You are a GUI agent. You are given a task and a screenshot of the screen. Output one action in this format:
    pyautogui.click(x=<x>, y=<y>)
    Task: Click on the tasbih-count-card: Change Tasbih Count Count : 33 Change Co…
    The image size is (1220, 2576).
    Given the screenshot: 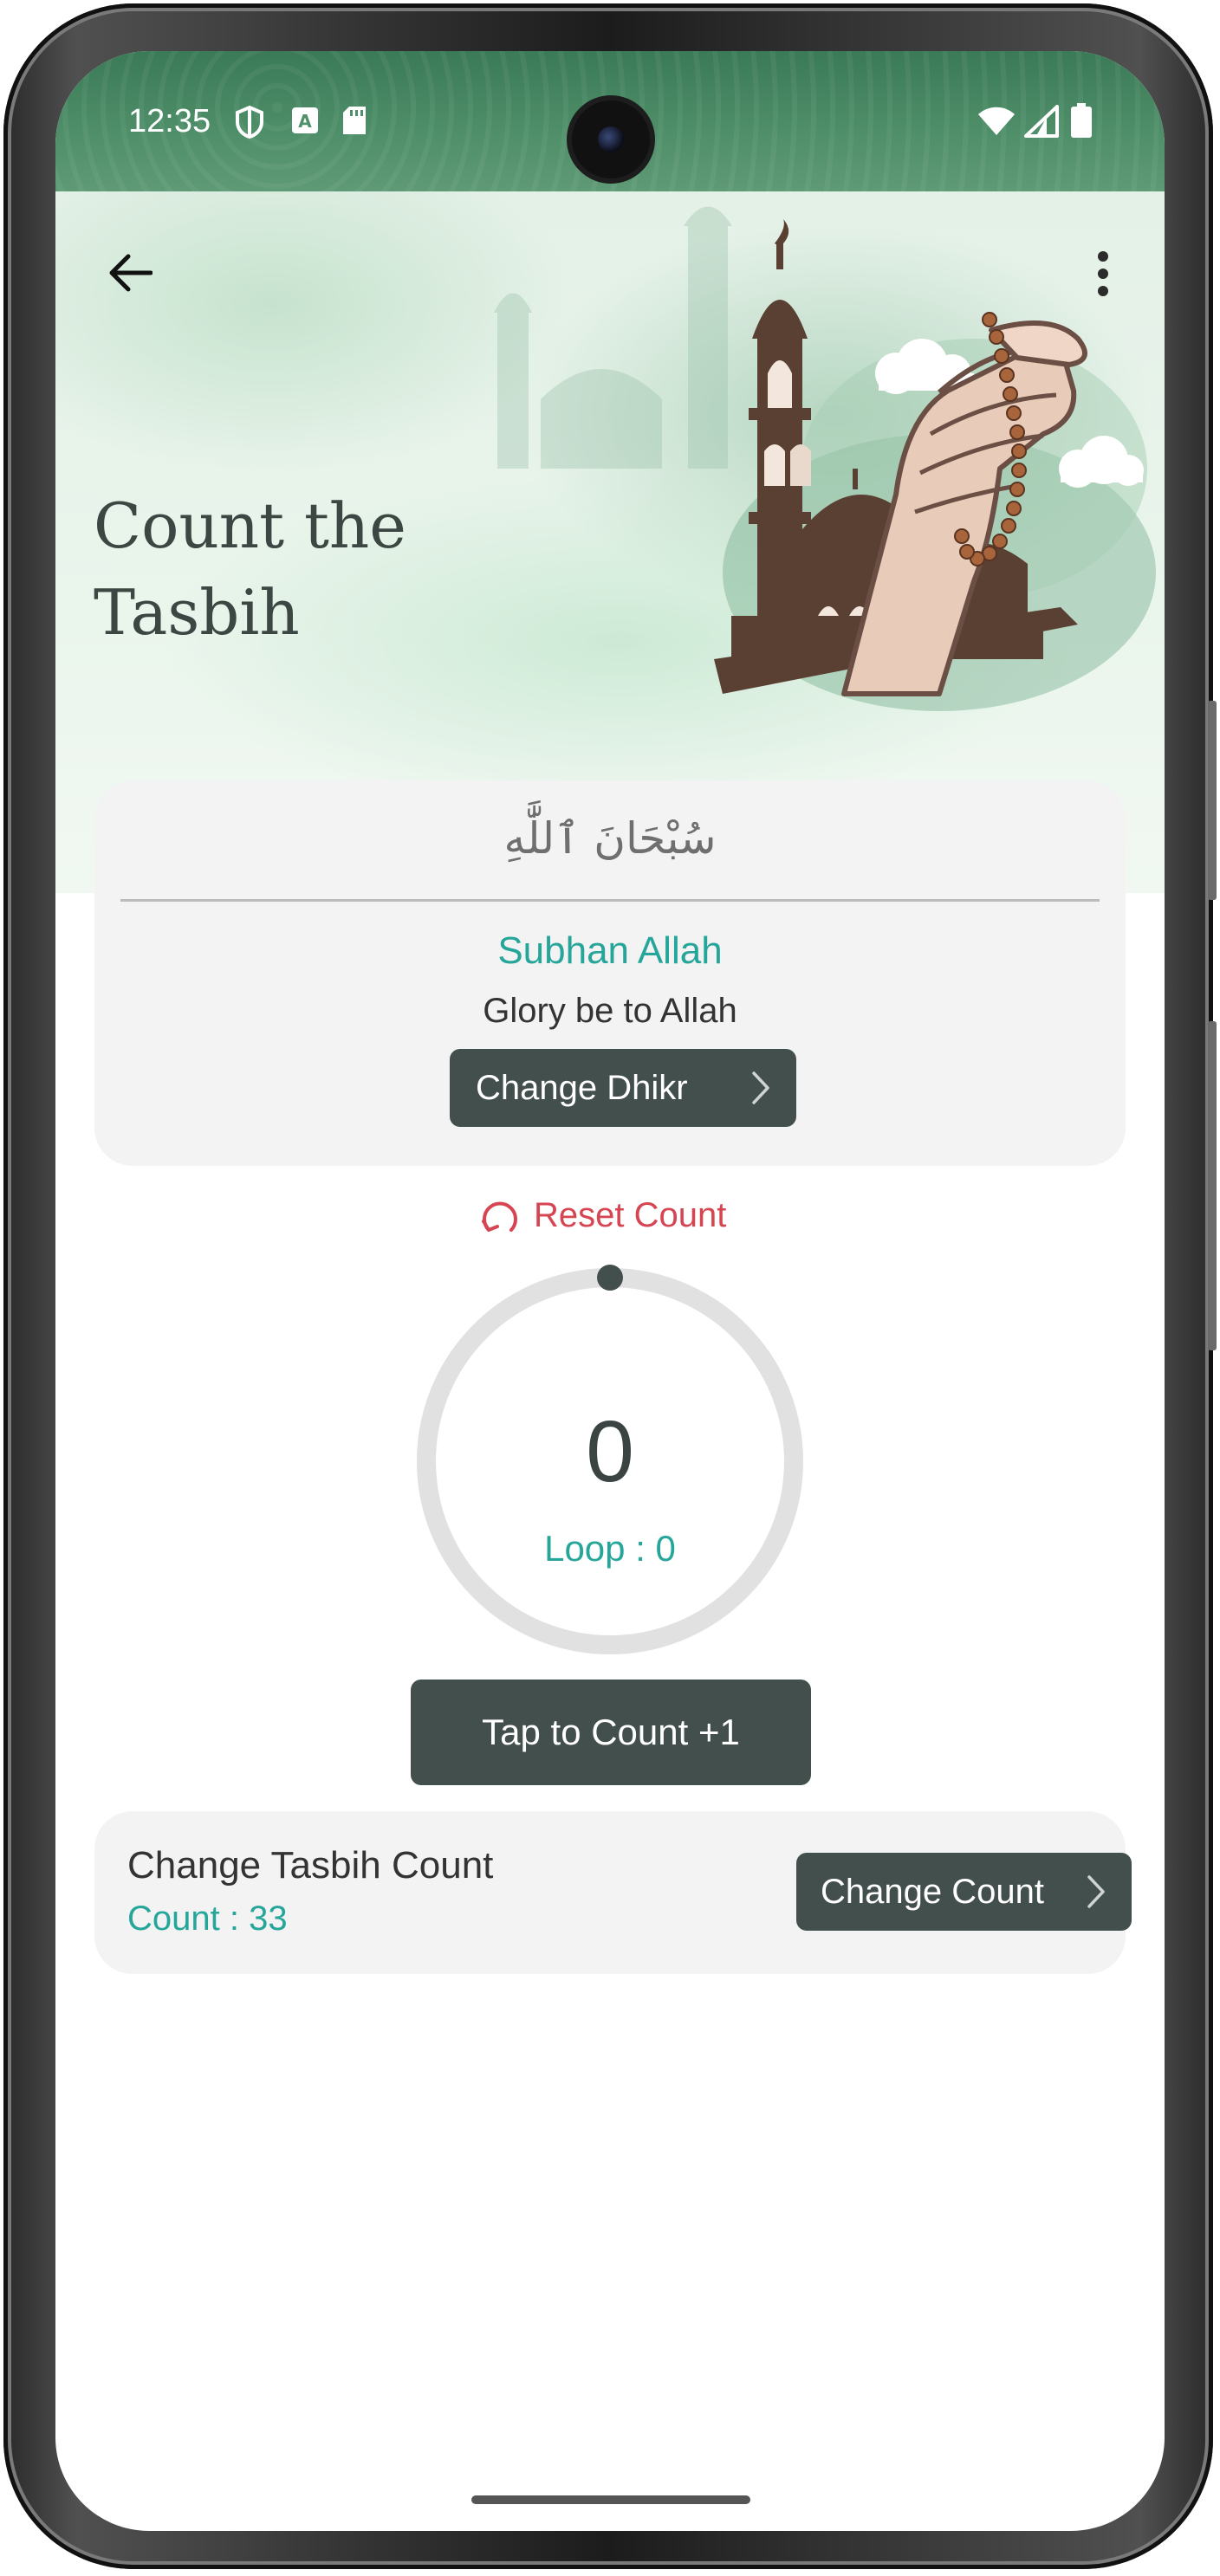 What is the action you would take?
    pyautogui.click(x=613, y=1893)
    